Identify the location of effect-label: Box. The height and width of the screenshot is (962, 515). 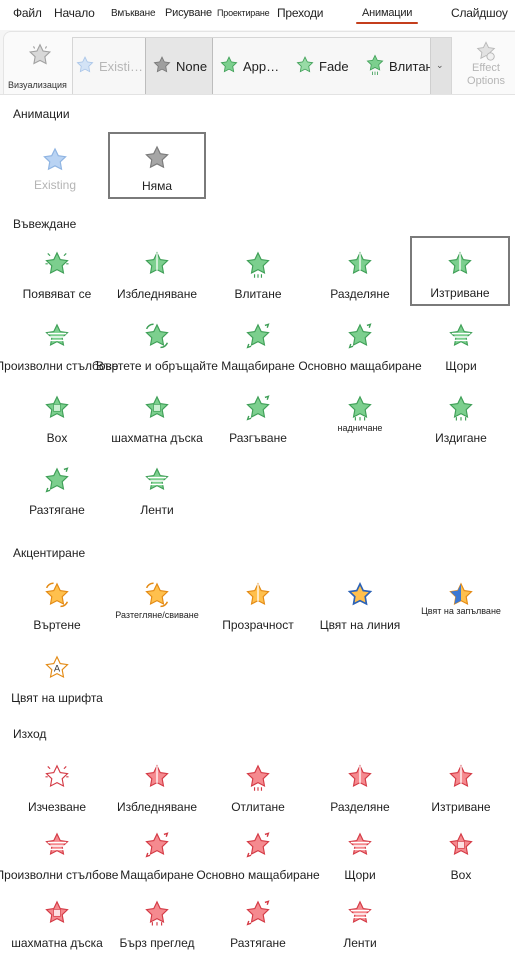
(461, 875).